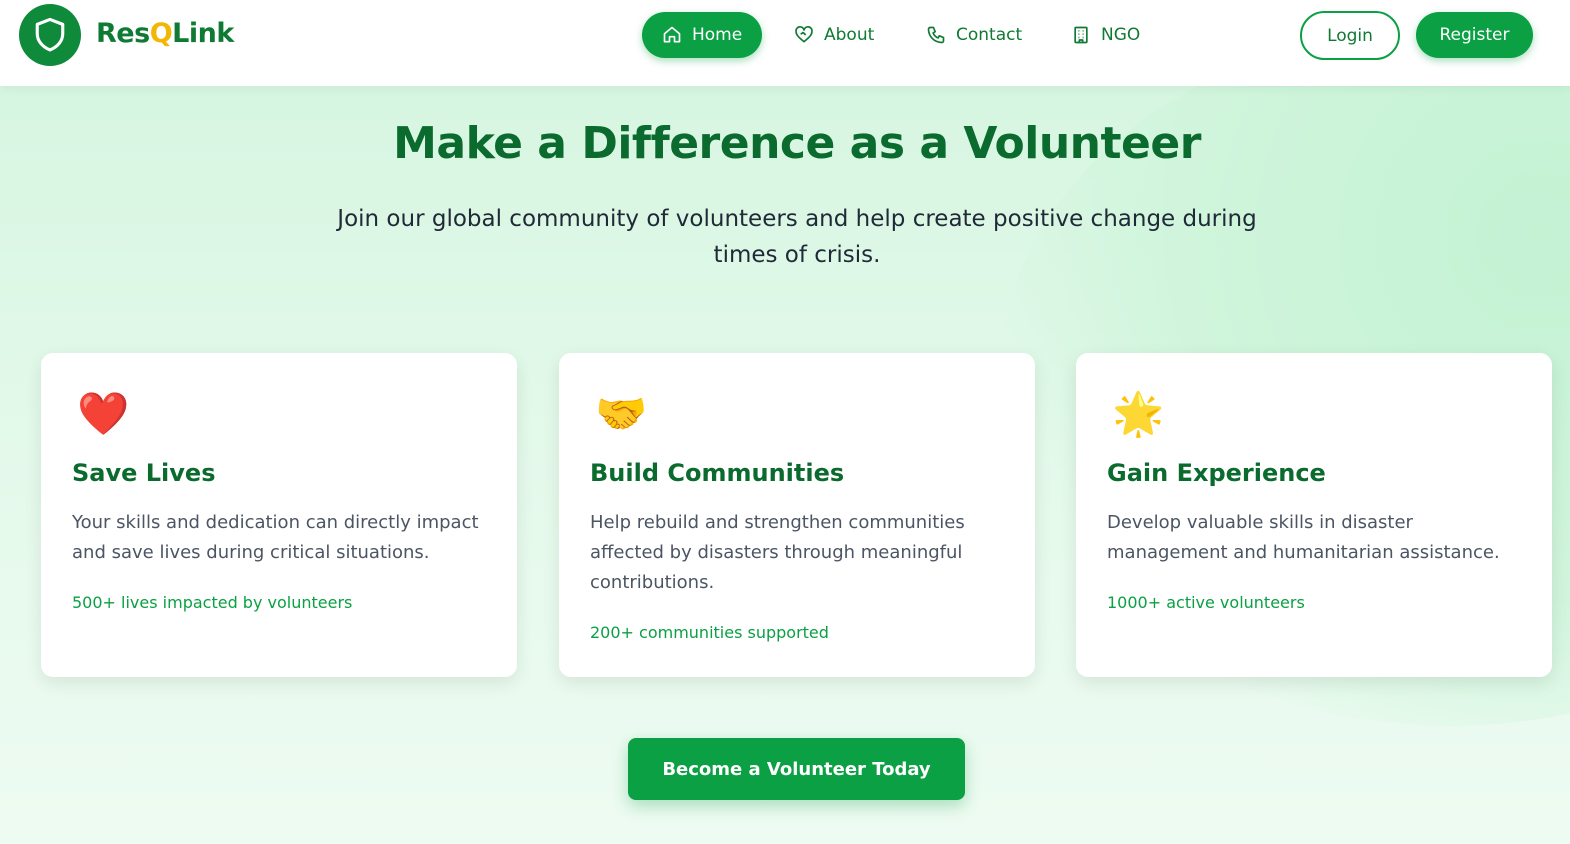  What do you see at coordinates (123, 33) in the screenshot?
I see `brand-prefix: Res` at bounding box center [123, 33].